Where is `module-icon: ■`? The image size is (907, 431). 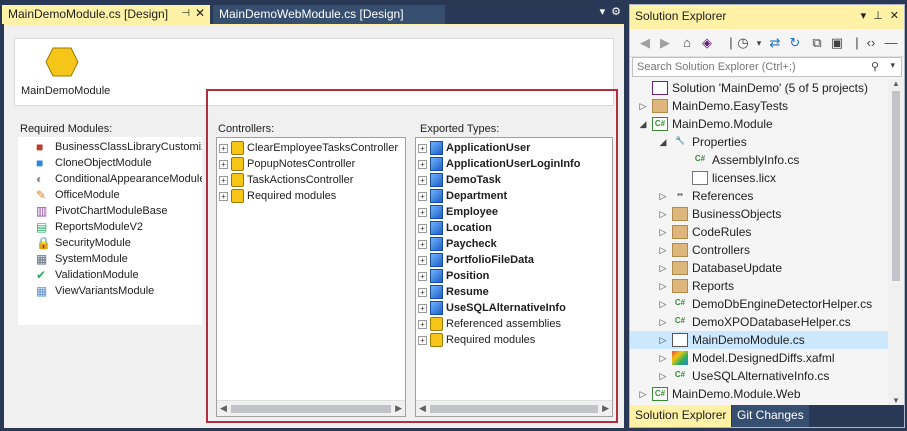 module-icon: ■ is located at coordinates (40, 163).